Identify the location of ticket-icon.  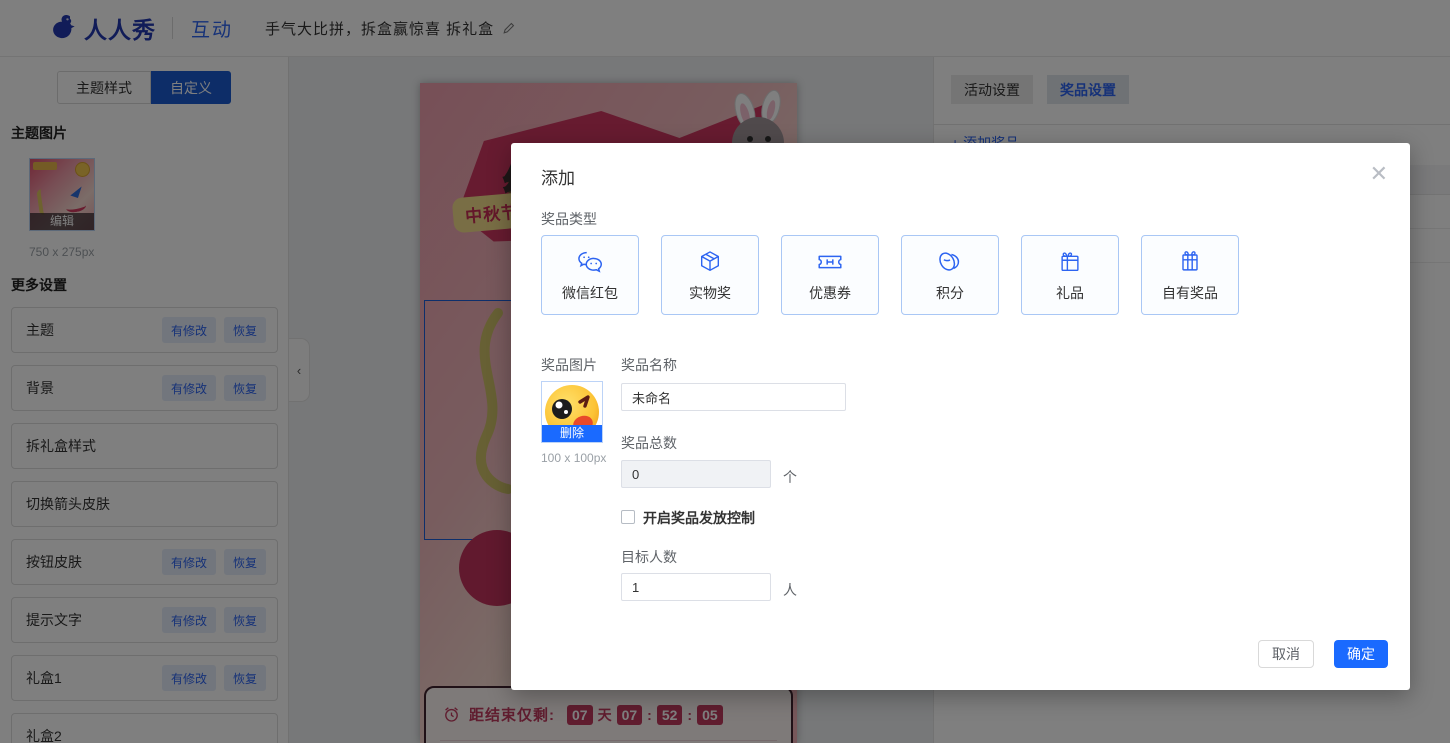
(830, 262).